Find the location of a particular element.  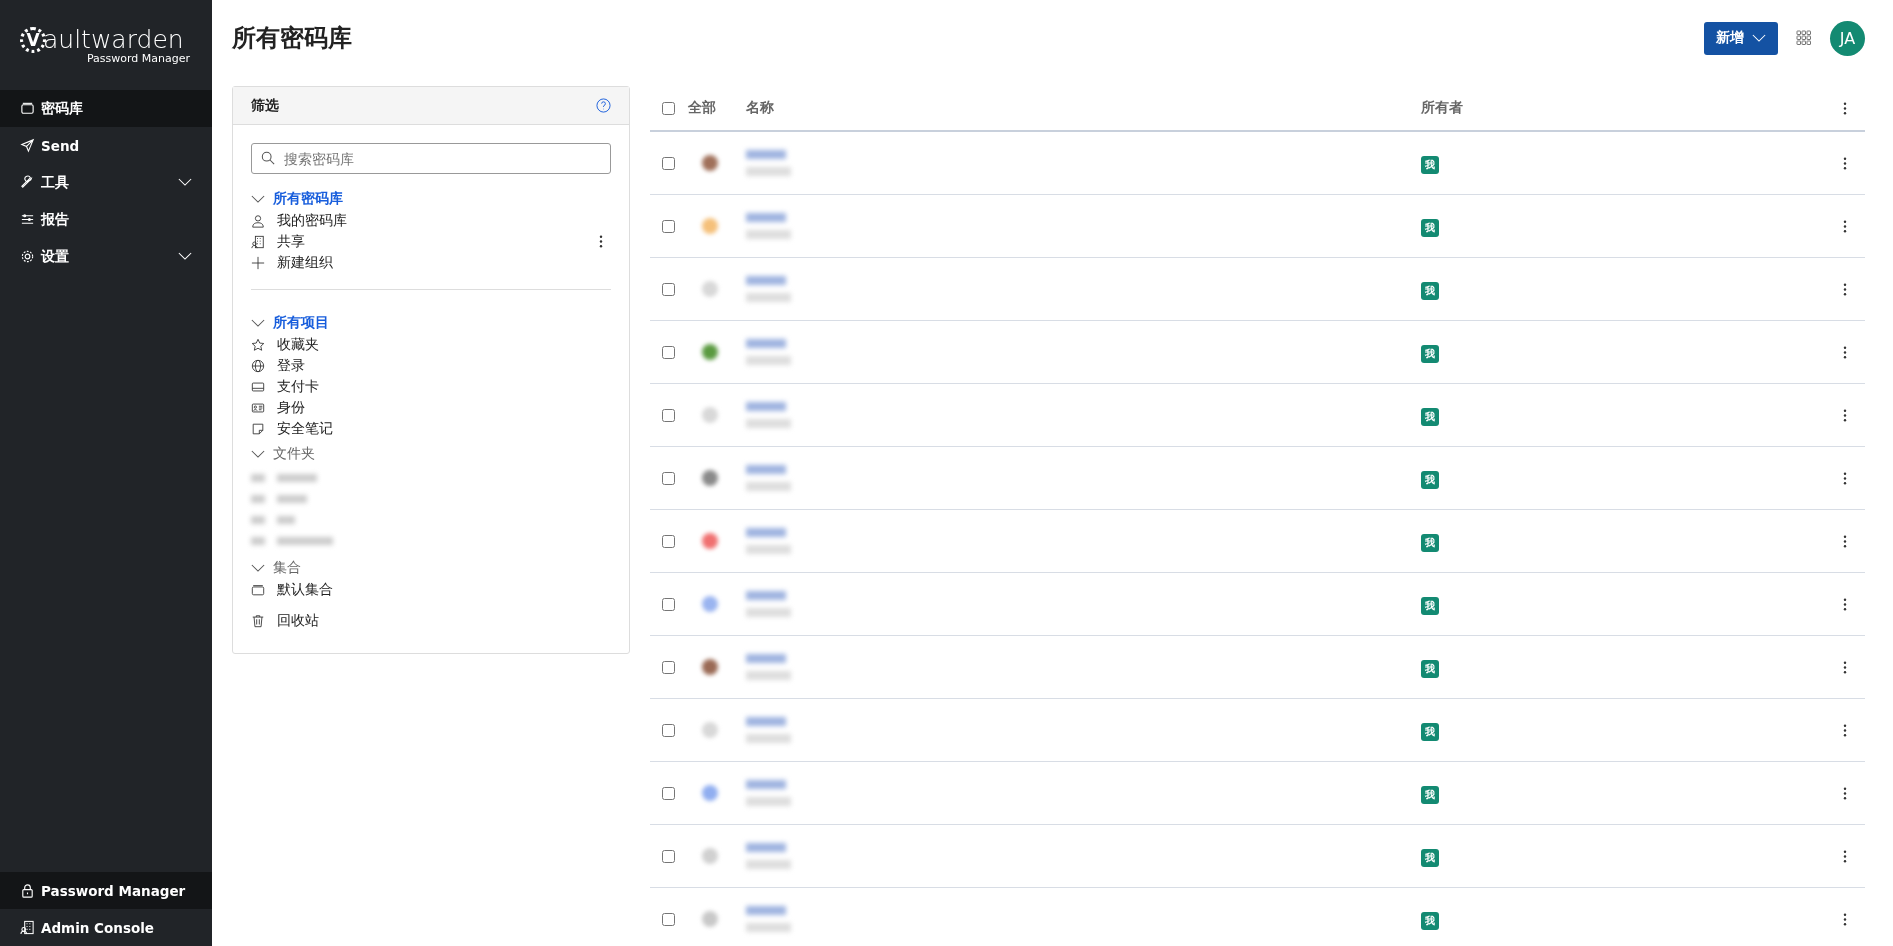

filter-item: 新建组织 is located at coordinates (431, 262).